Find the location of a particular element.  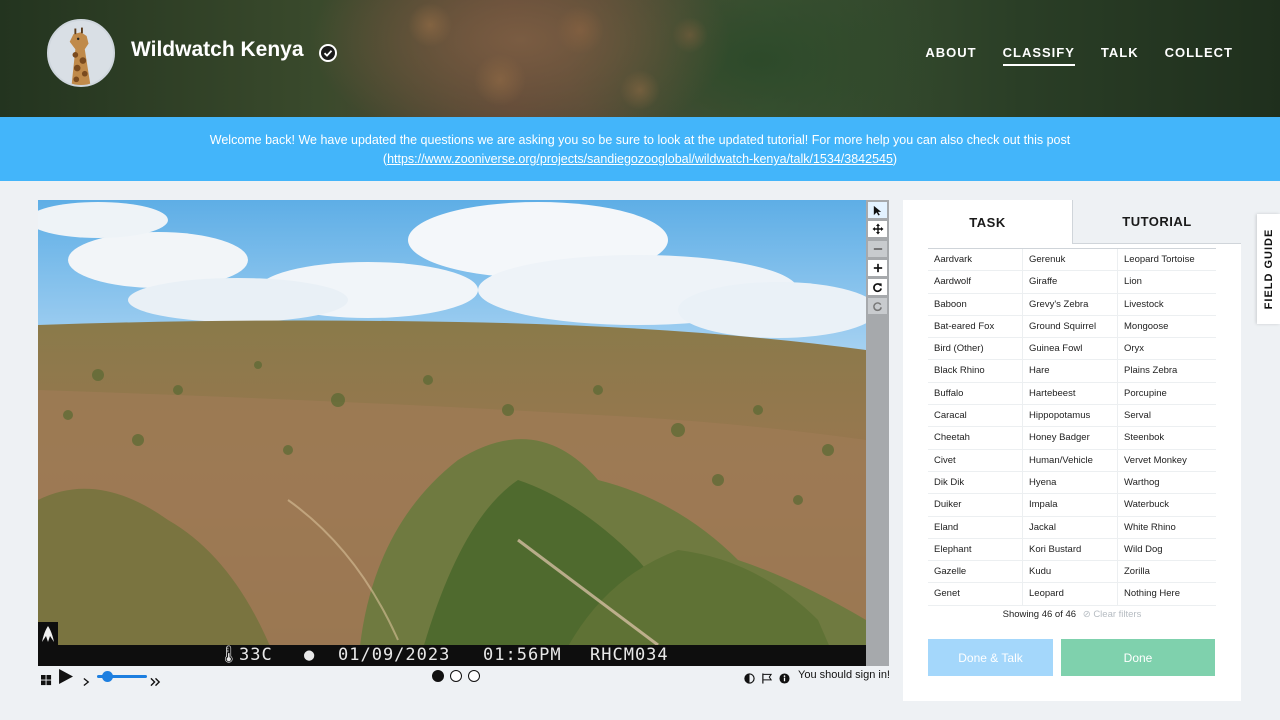

clear-filters-label: Clear filters is located at coordinates (1117, 614).